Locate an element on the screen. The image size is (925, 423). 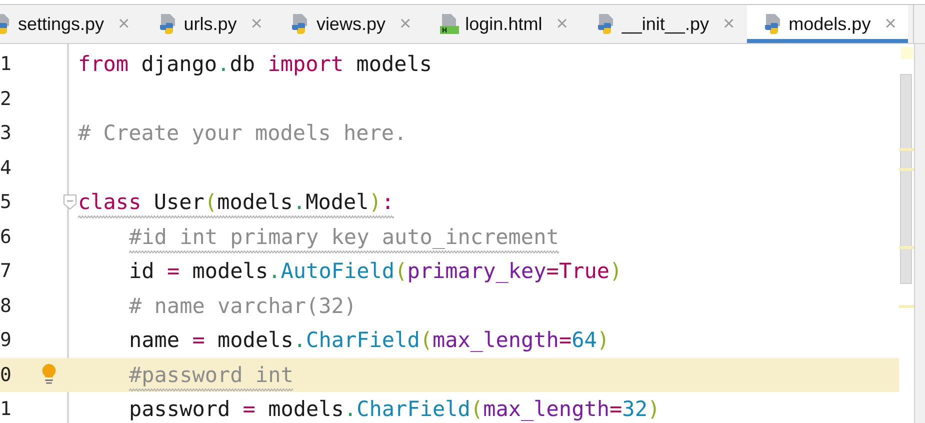
editor-tab: __init__.py × is located at coordinates (663, 24).